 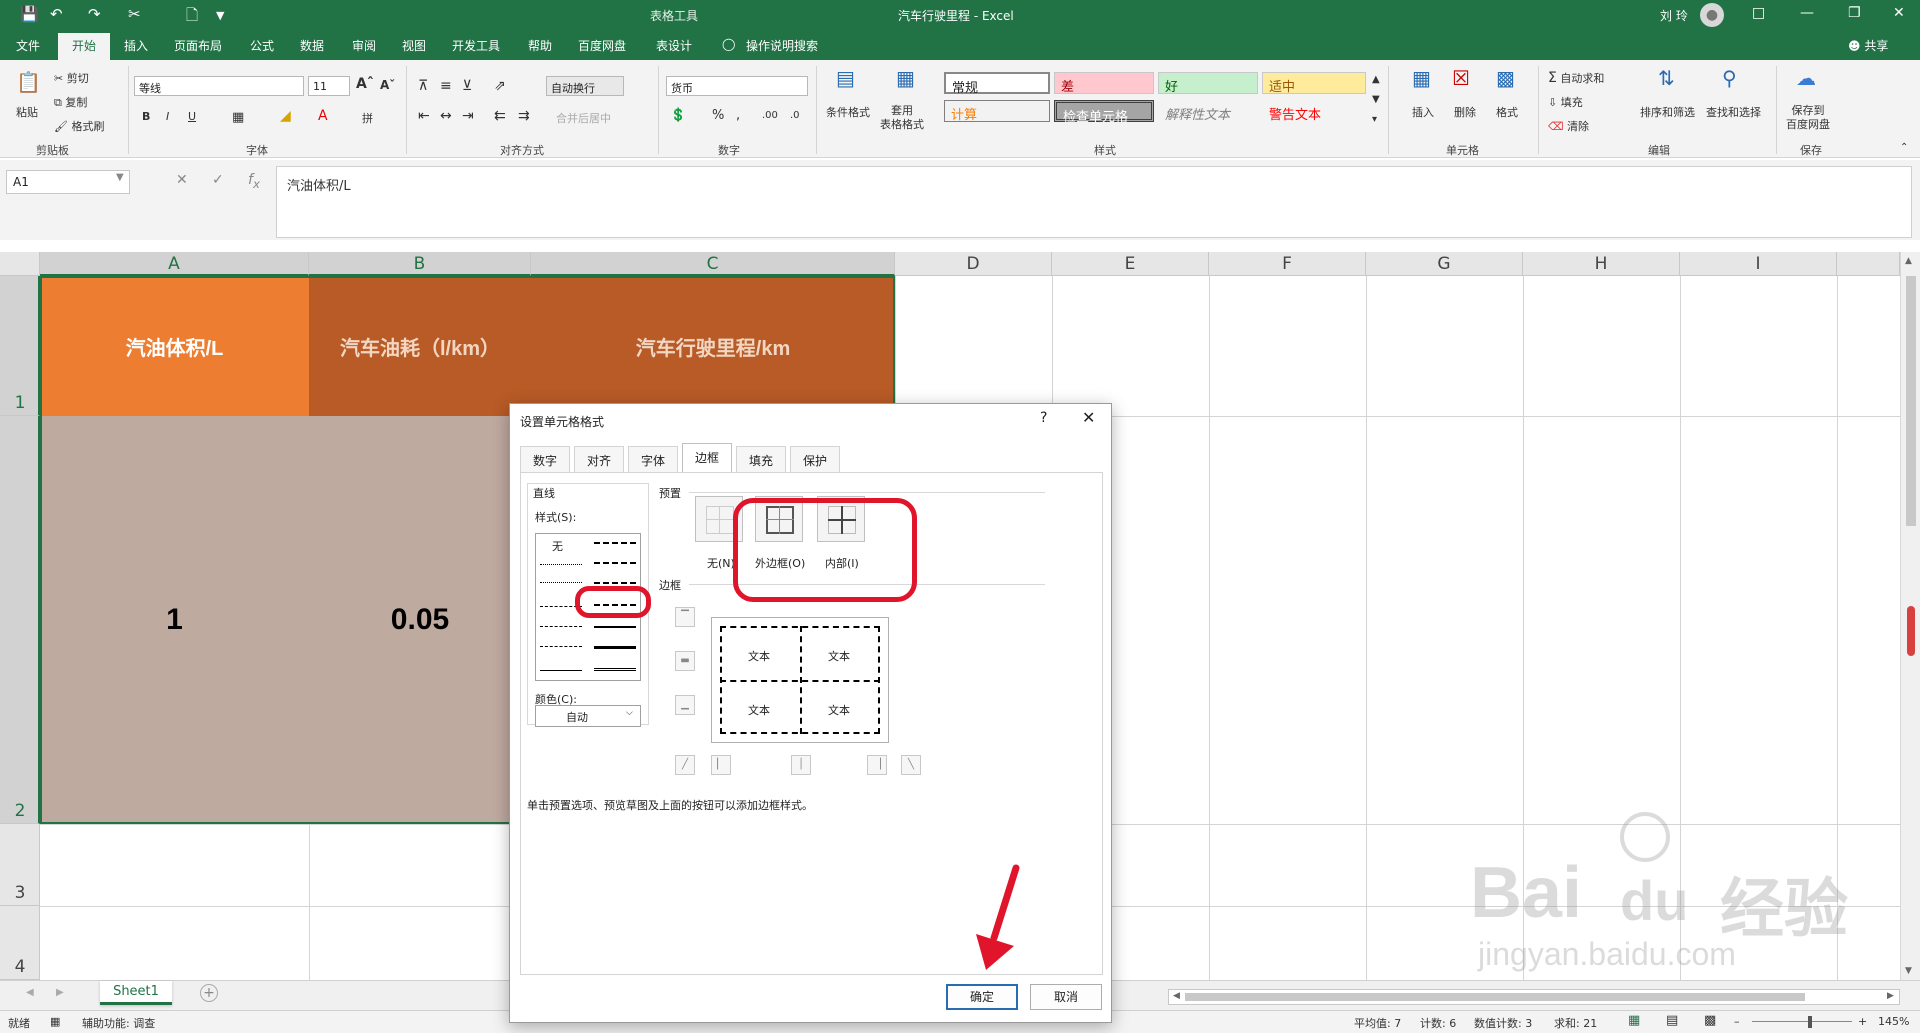 What do you see at coordinates (1465, 112) in the screenshot?
I see `delete-cells-button: 删除` at bounding box center [1465, 112].